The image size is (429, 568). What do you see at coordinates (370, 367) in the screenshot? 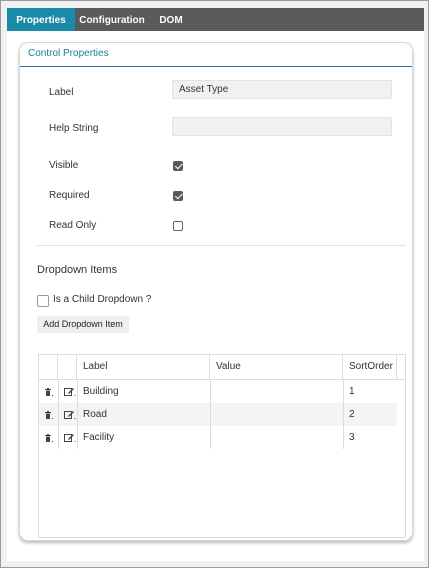
I see `column-header-sortorder: SortOrder` at bounding box center [370, 367].